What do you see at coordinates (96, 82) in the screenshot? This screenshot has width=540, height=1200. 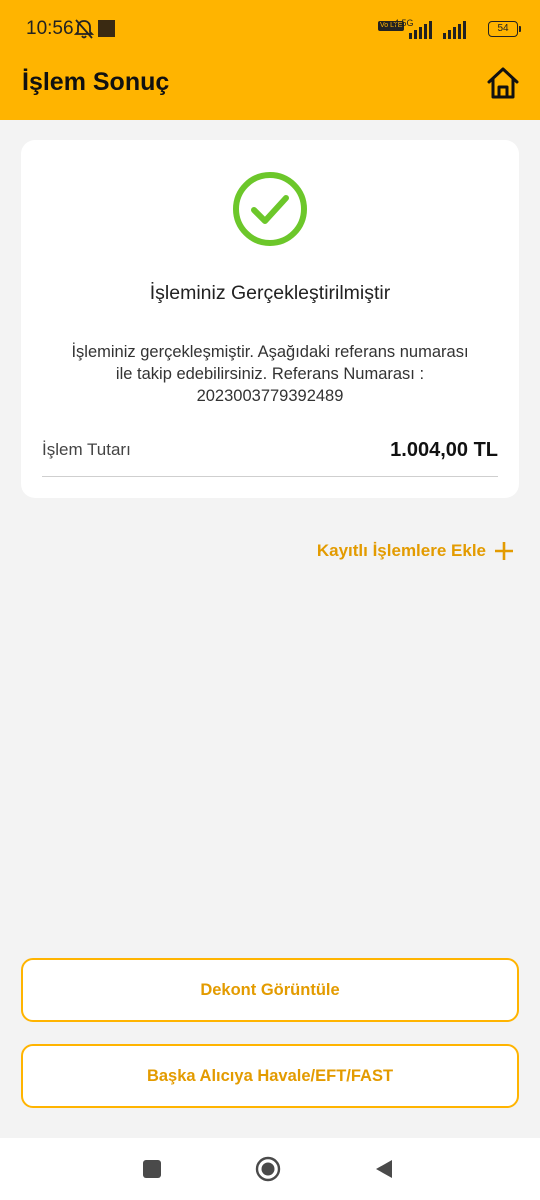 I see `page-title: İşlem Sonuç` at bounding box center [96, 82].